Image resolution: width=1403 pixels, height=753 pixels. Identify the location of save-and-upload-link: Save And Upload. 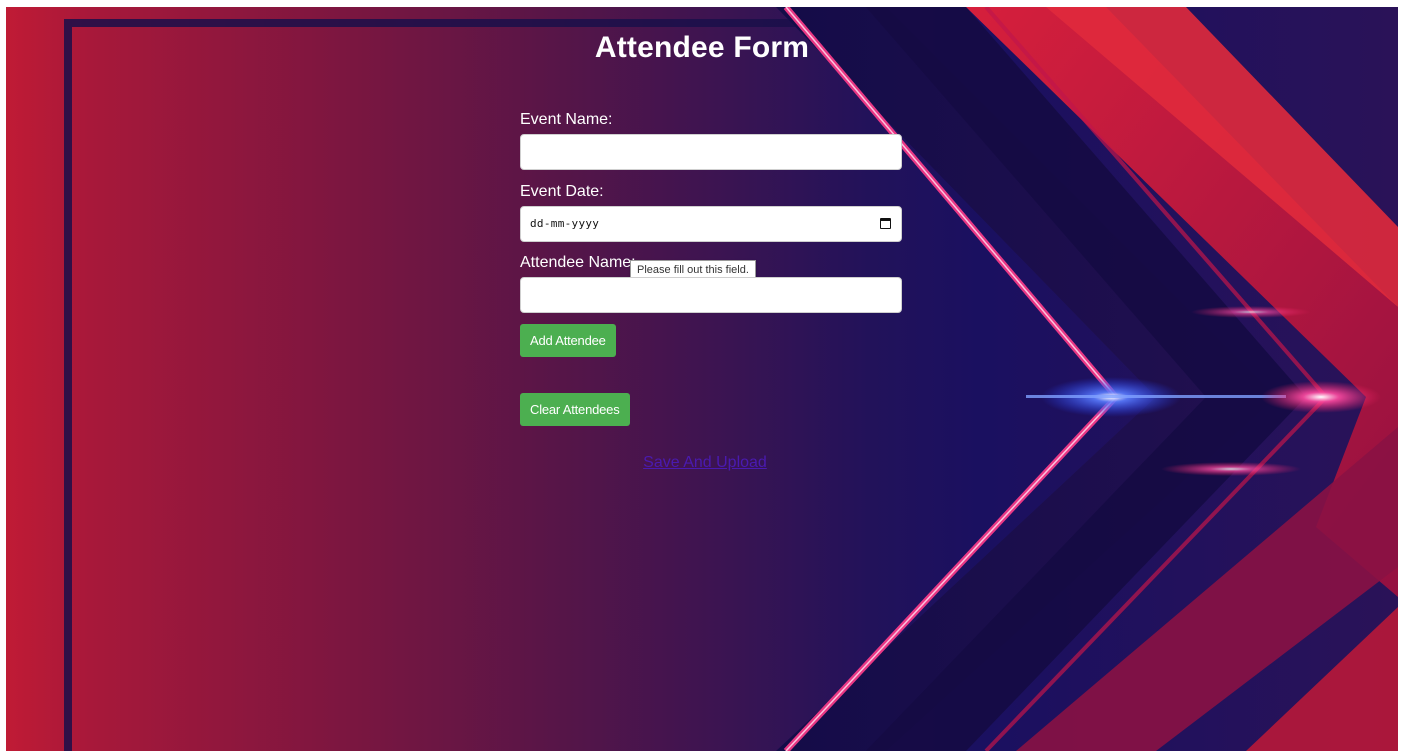
(705, 463).